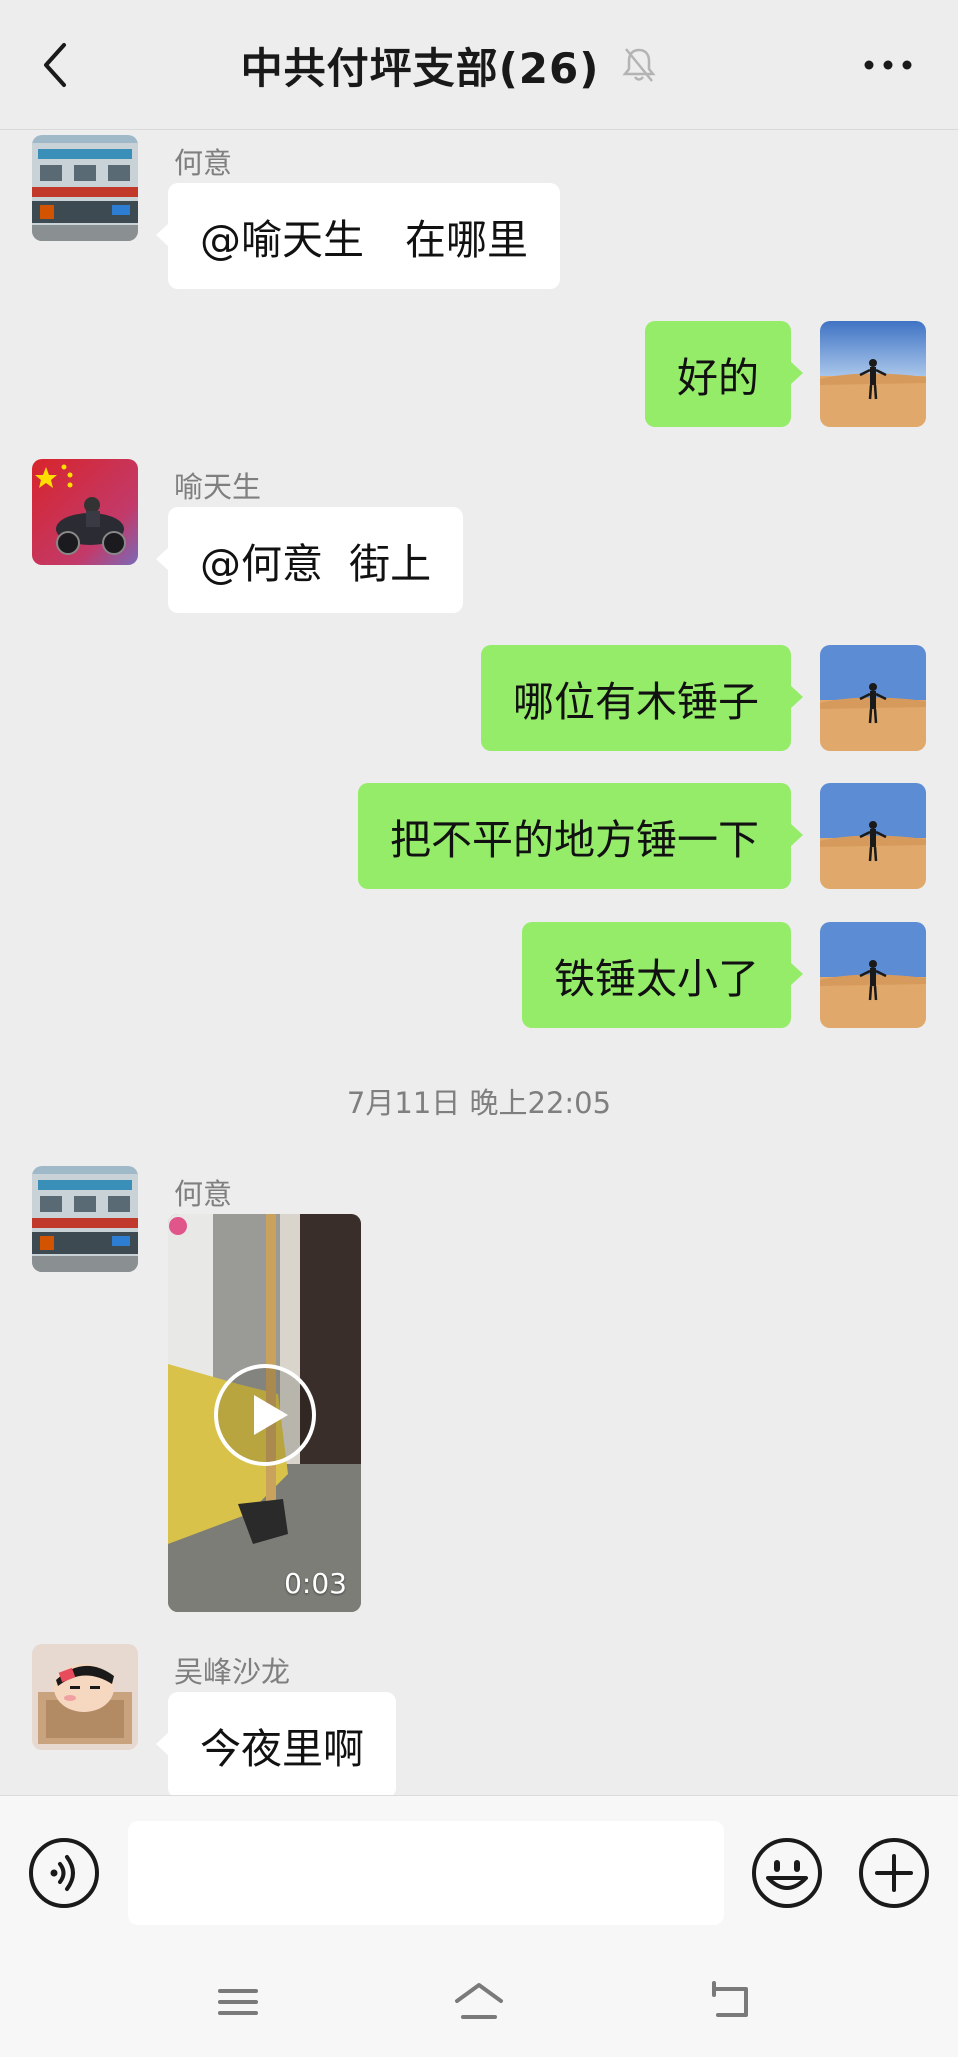 The height and width of the screenshot is (2057, 958). Describe the element at coordinates (64, 1873) in the screenshot. I see `voice-icon` at that location.